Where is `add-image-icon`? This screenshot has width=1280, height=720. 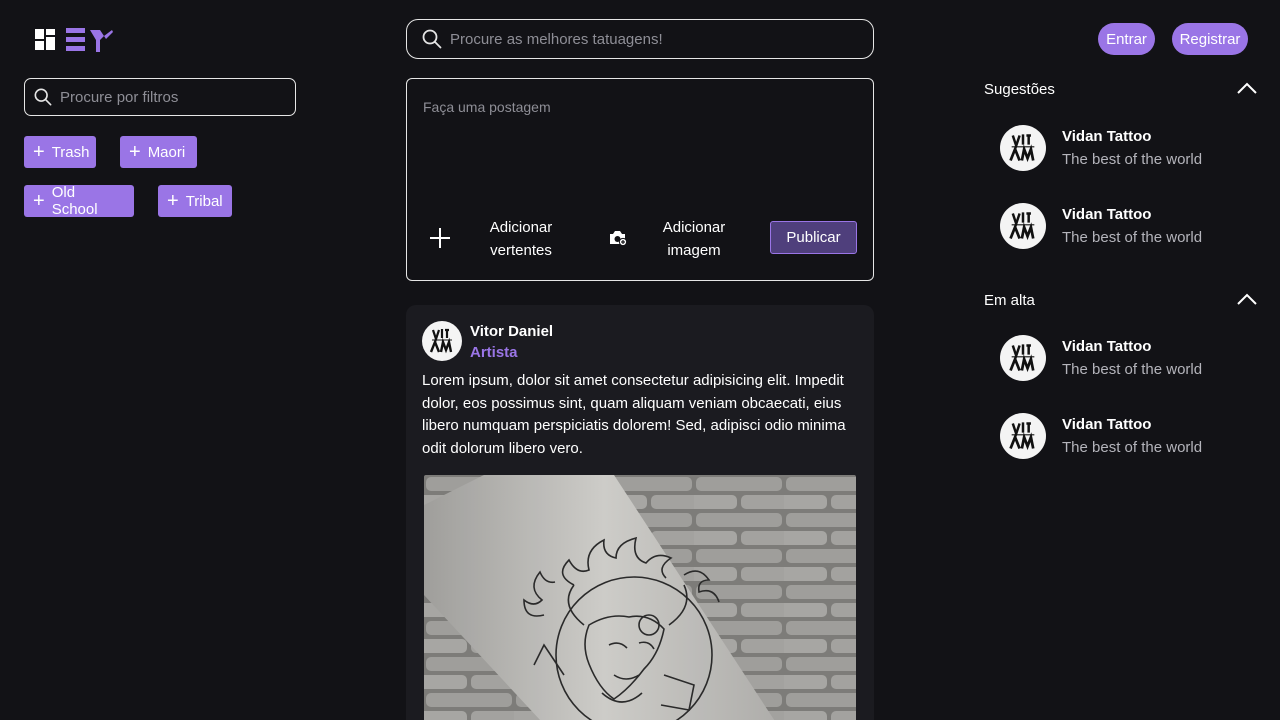
add-image-icon is located at coordinates (618, 238).